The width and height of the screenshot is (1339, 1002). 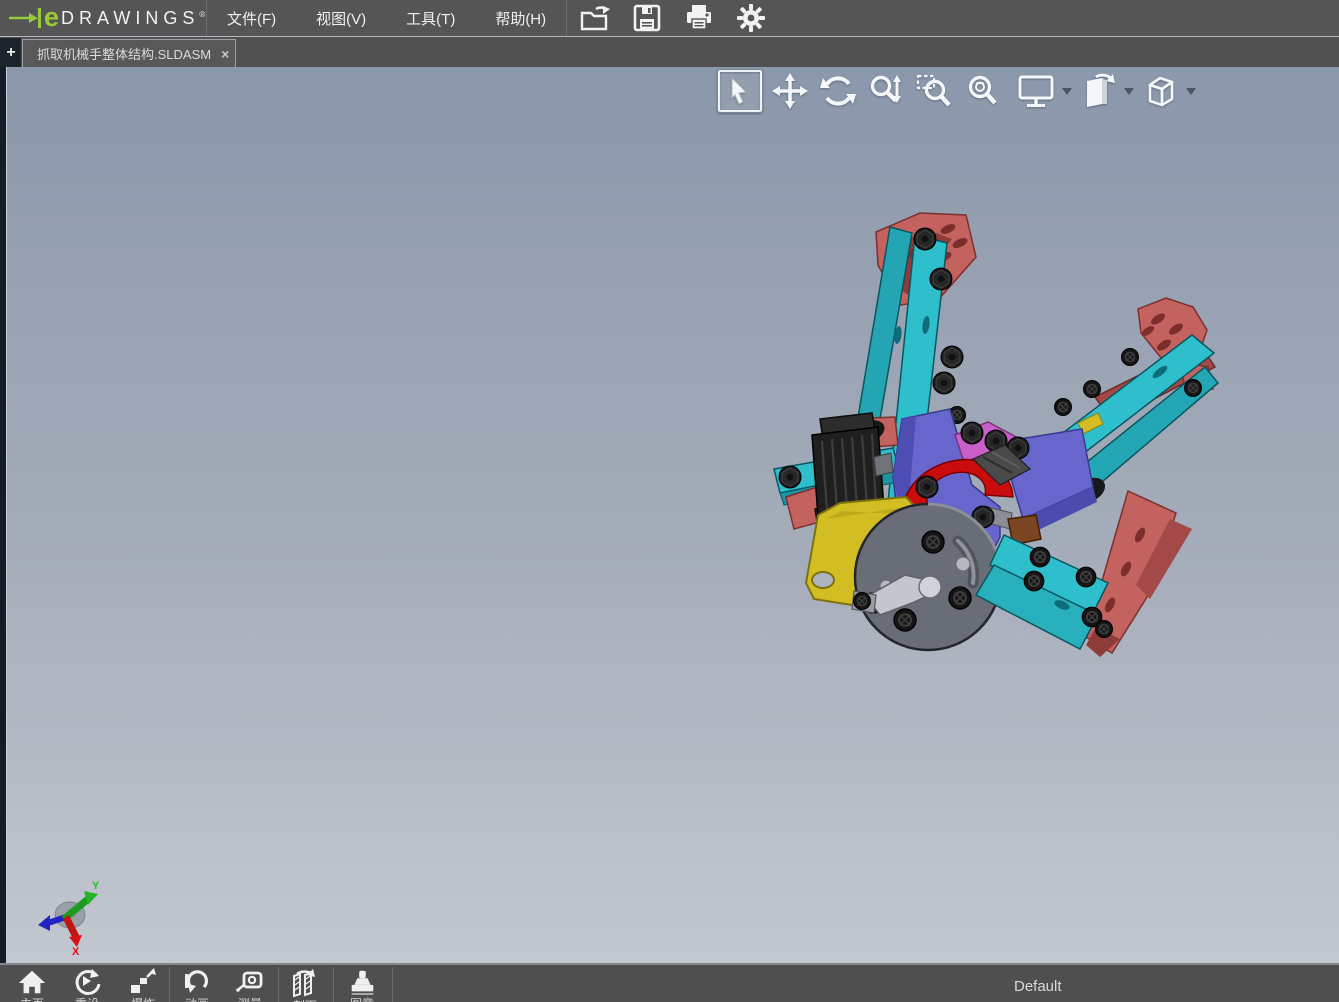 I want to click on tab-bar: + 抓取机械手整体结构.SLDASM ×, so click(x=669, y=52).